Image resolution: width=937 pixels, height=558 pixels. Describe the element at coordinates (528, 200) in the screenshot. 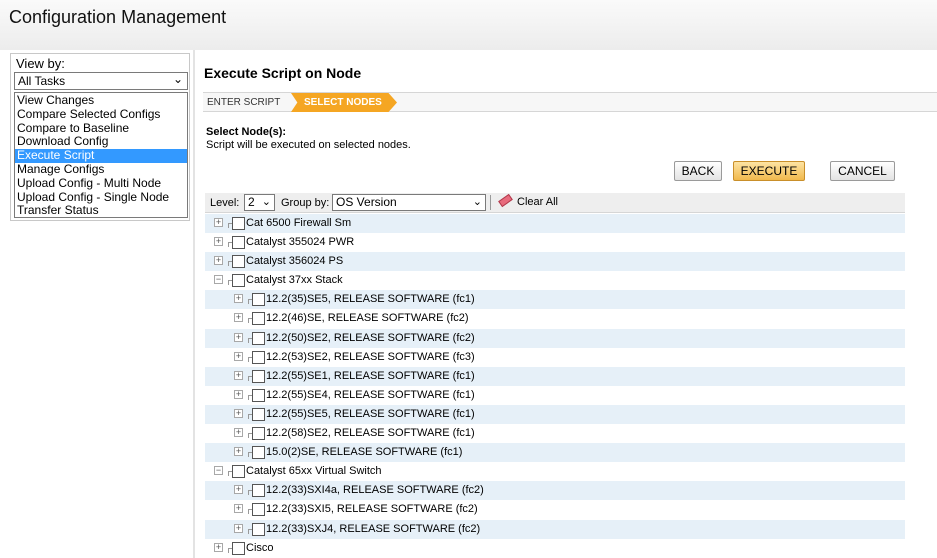

I see `clear-all-button: Clear All` at that location.